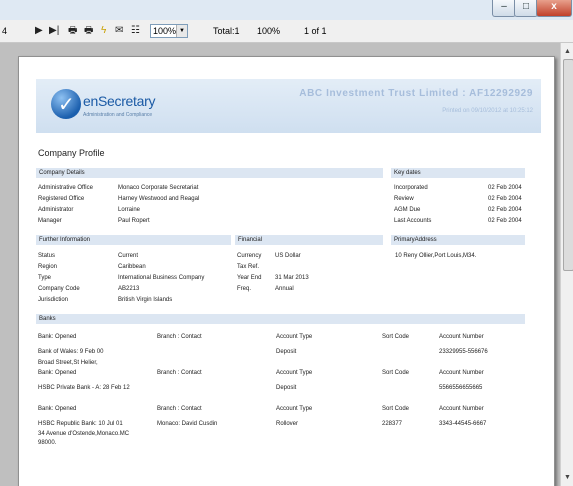 This screenshot has width=573, height=486. What do you see at coordinates (286, 10) in the screenshot?
I see `window-titlebar: – □ x` at bounding box center [286, 10].